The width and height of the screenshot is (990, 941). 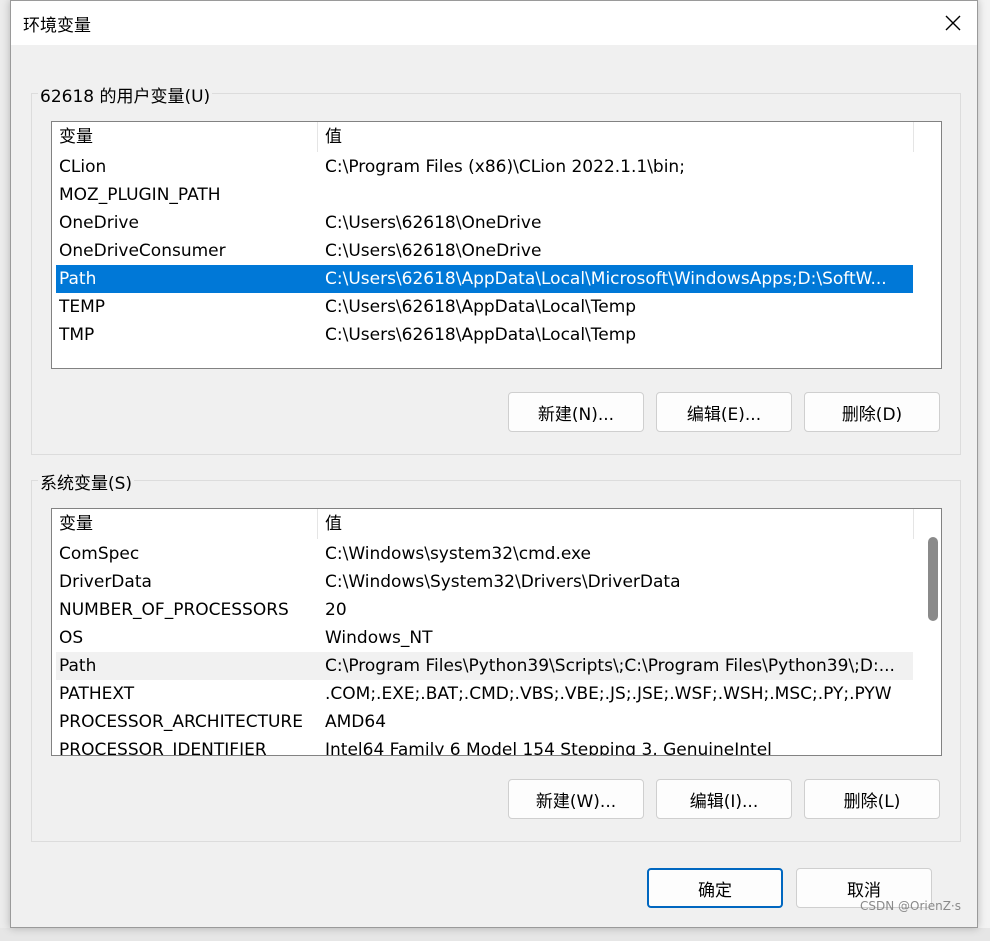 I want to click on list-item: PROCESSOR_ARCHITECTURE AMD64, so click(x=484, y=722).